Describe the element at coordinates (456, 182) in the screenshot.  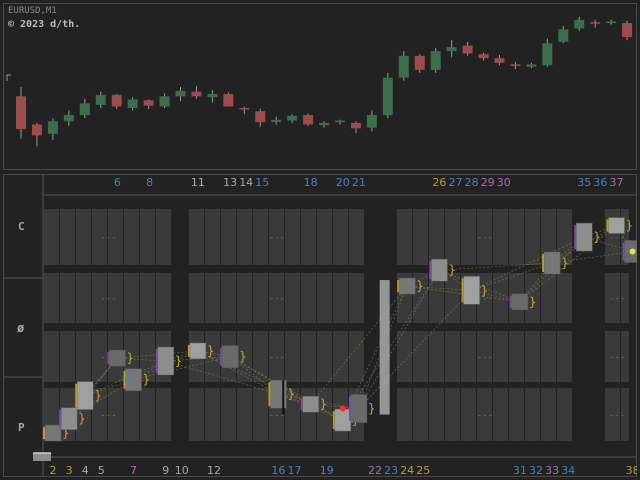
I see `top-column-number: 27` at that location.